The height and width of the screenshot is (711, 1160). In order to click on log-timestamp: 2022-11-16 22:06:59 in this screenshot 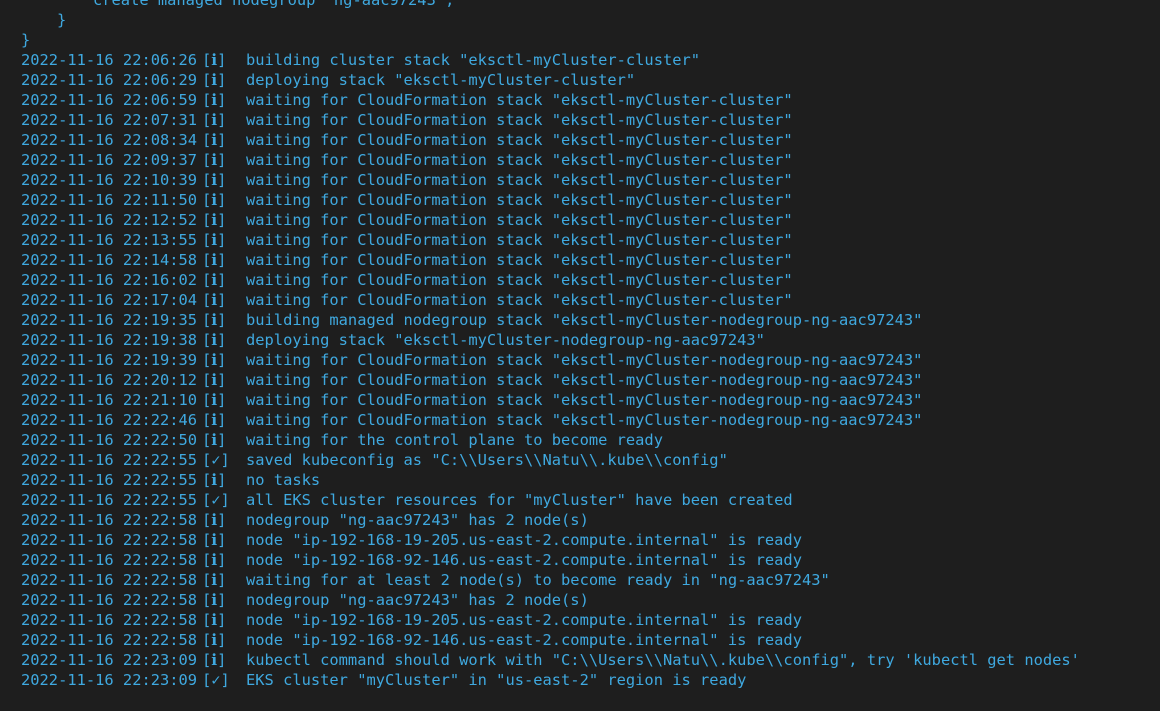, I will do `click(109, 100)`.